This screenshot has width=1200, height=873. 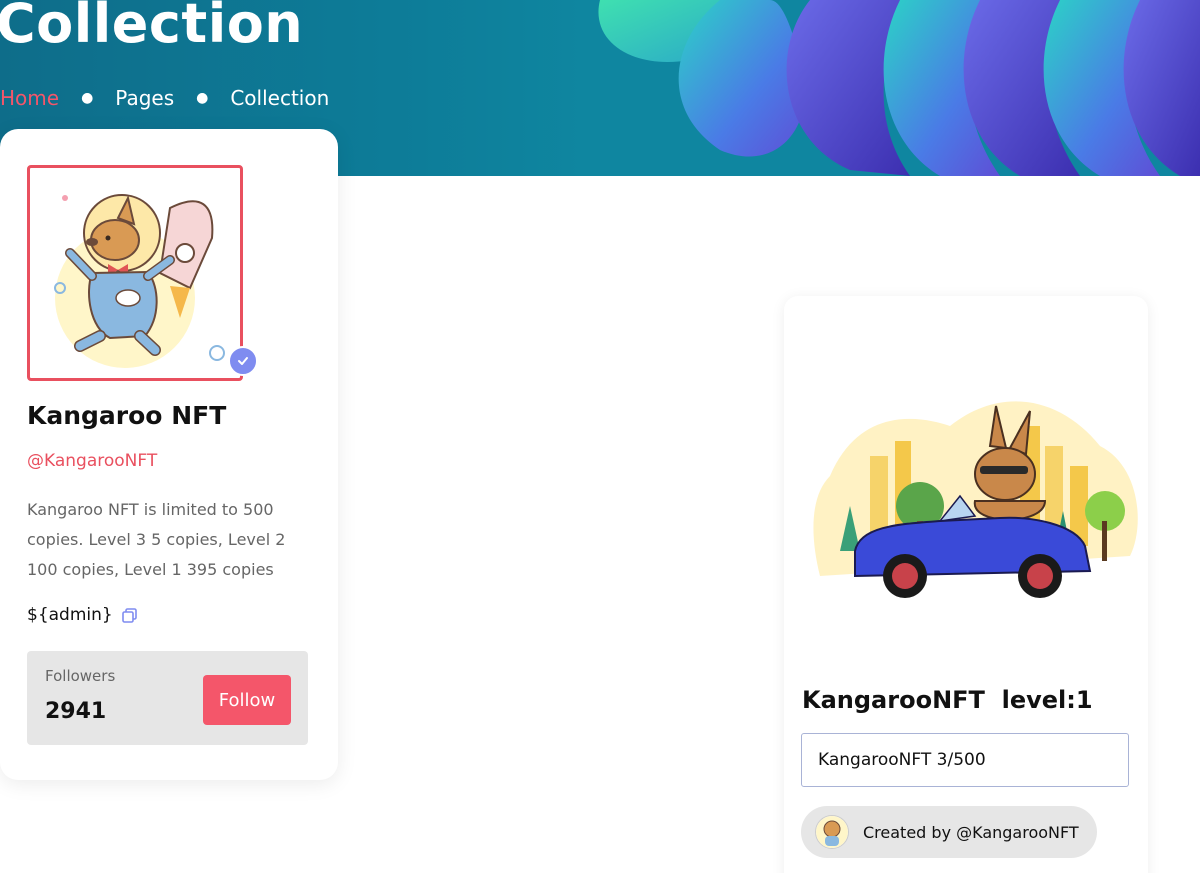 I want to click on kangaroo-astronaut-image, so click(x=139, y=281).